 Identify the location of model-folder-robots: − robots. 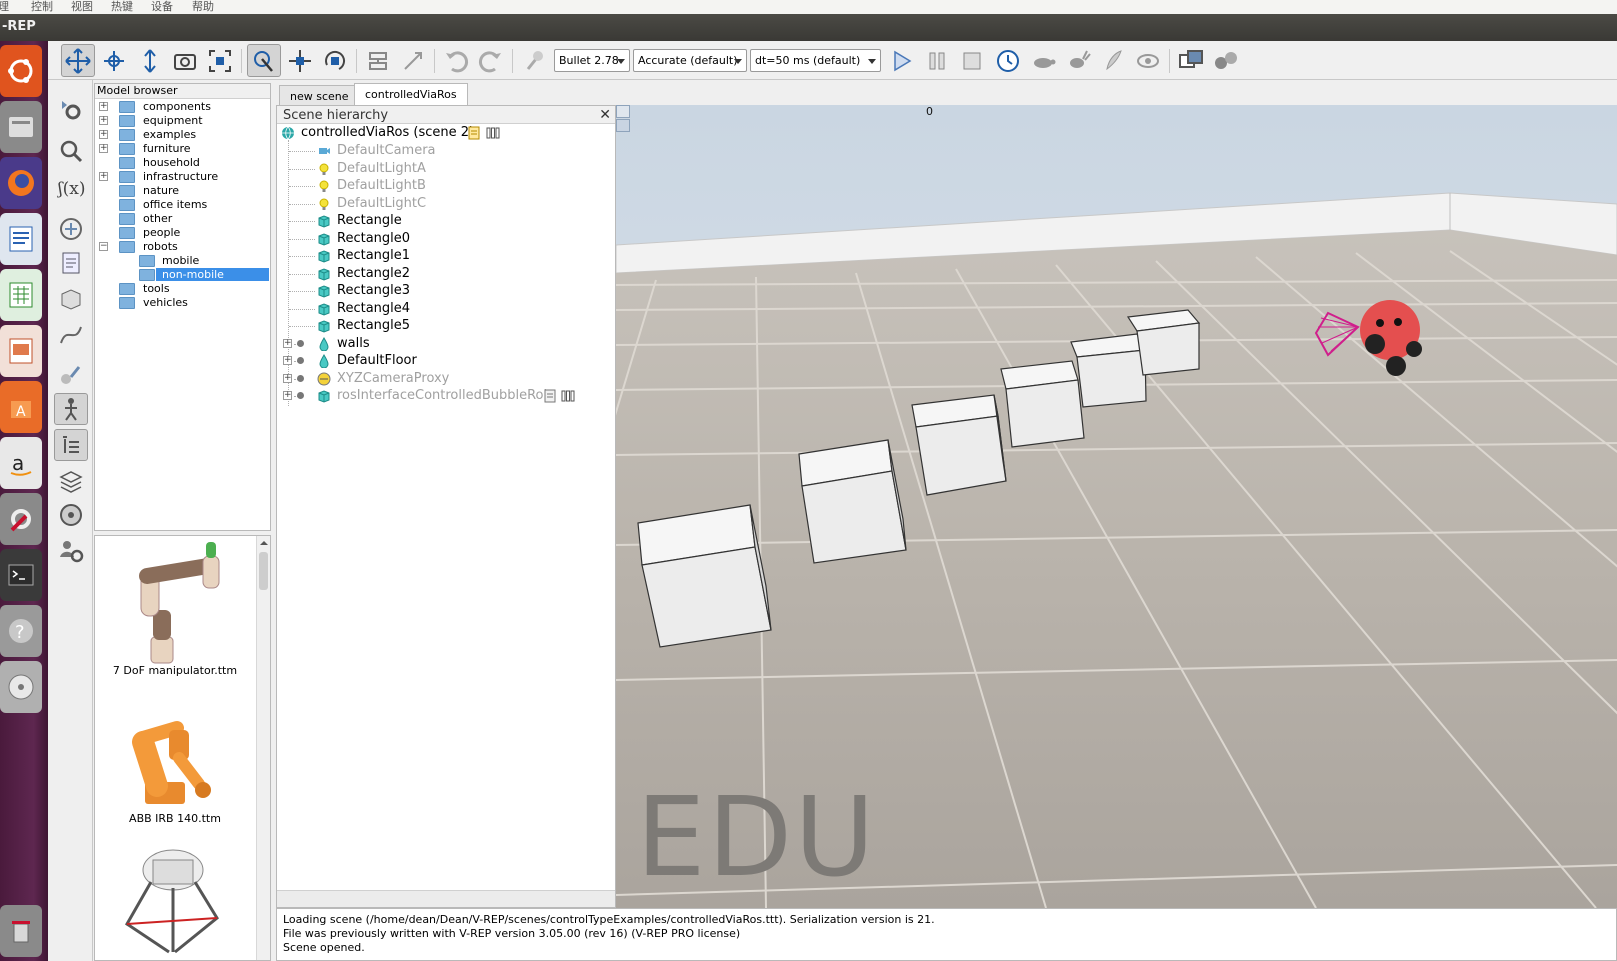
(184, 247).